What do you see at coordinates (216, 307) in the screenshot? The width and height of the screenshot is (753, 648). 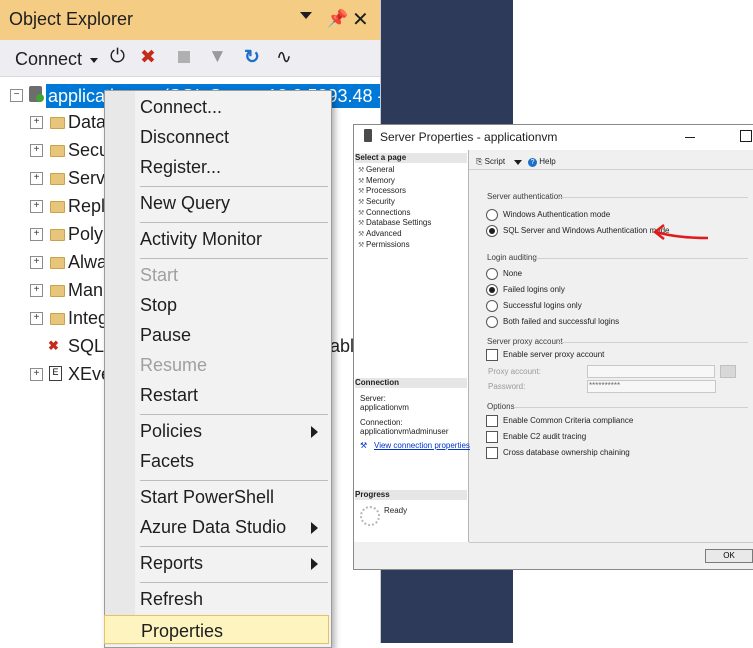 I see `menu-item-stop: Stop` at bounding box center [216, 307].